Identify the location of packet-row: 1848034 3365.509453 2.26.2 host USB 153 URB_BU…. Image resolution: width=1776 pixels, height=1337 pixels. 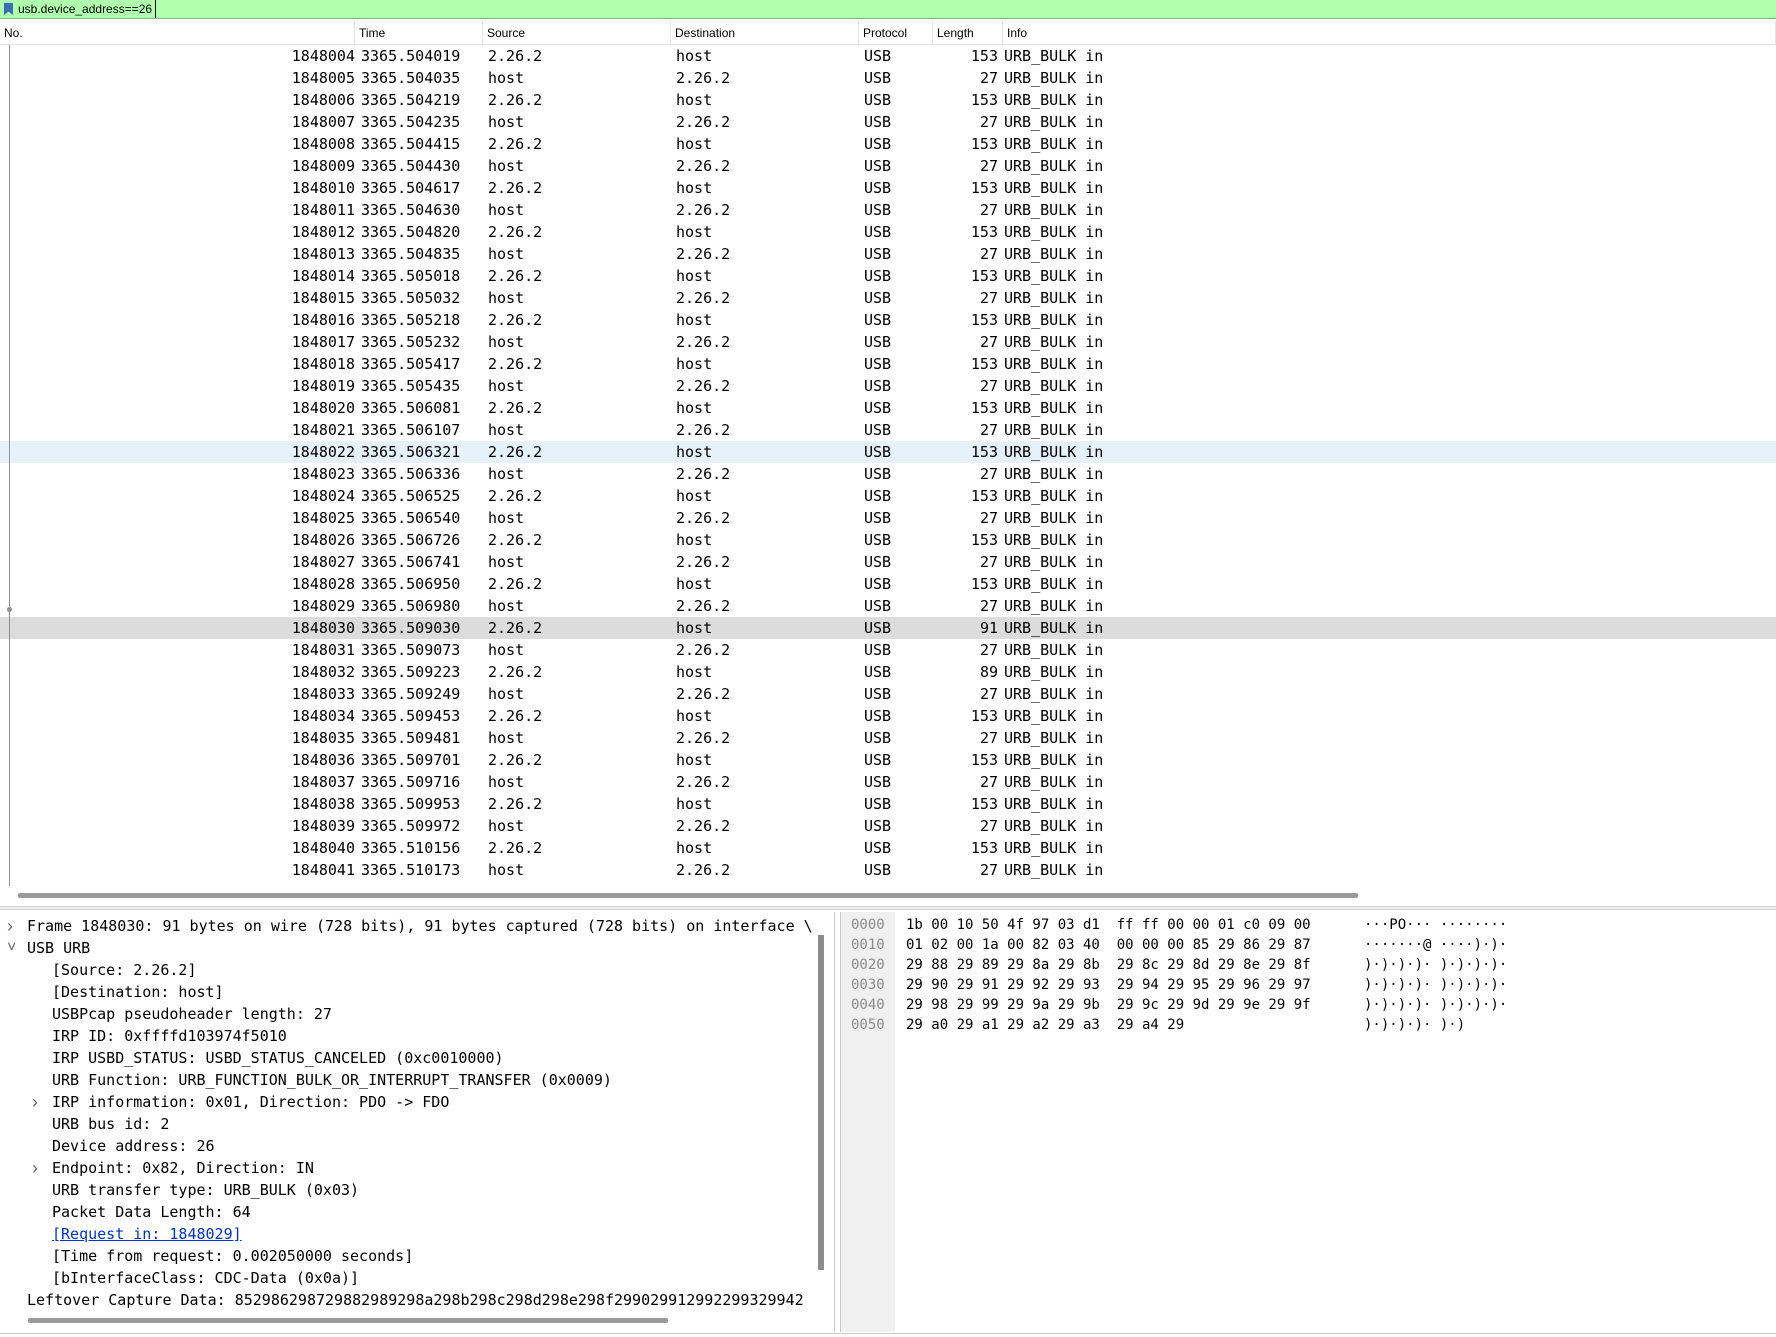
(888, 716).